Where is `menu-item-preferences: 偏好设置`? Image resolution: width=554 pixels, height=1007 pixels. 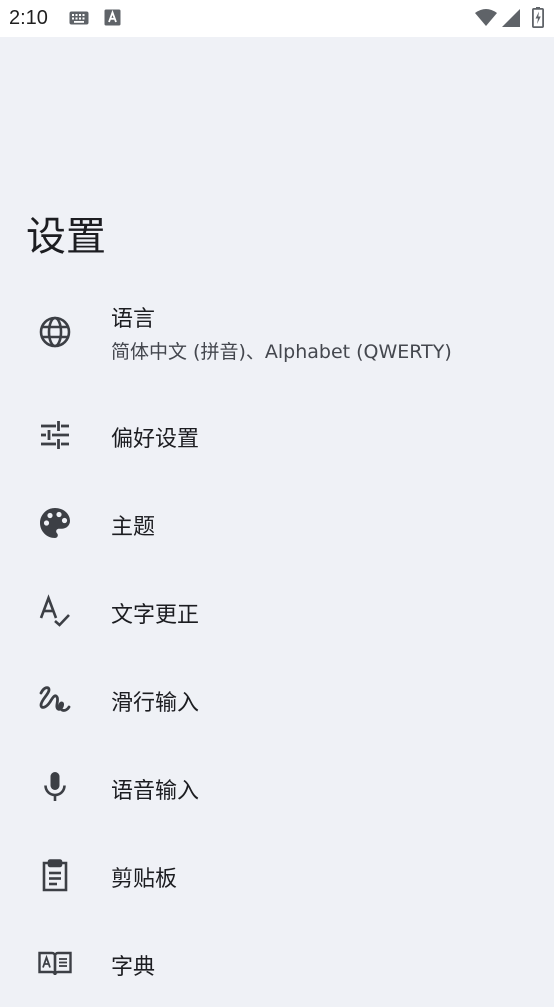
menu-item-preferences: 偏好设置 is located at coordinates (277, 435).